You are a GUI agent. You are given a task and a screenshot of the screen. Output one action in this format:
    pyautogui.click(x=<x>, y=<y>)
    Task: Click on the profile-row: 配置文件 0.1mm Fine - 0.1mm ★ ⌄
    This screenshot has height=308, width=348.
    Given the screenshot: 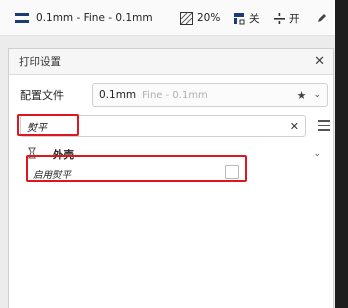 What is the action you would take?
    pyautogui.click(x=174, y=95)
    